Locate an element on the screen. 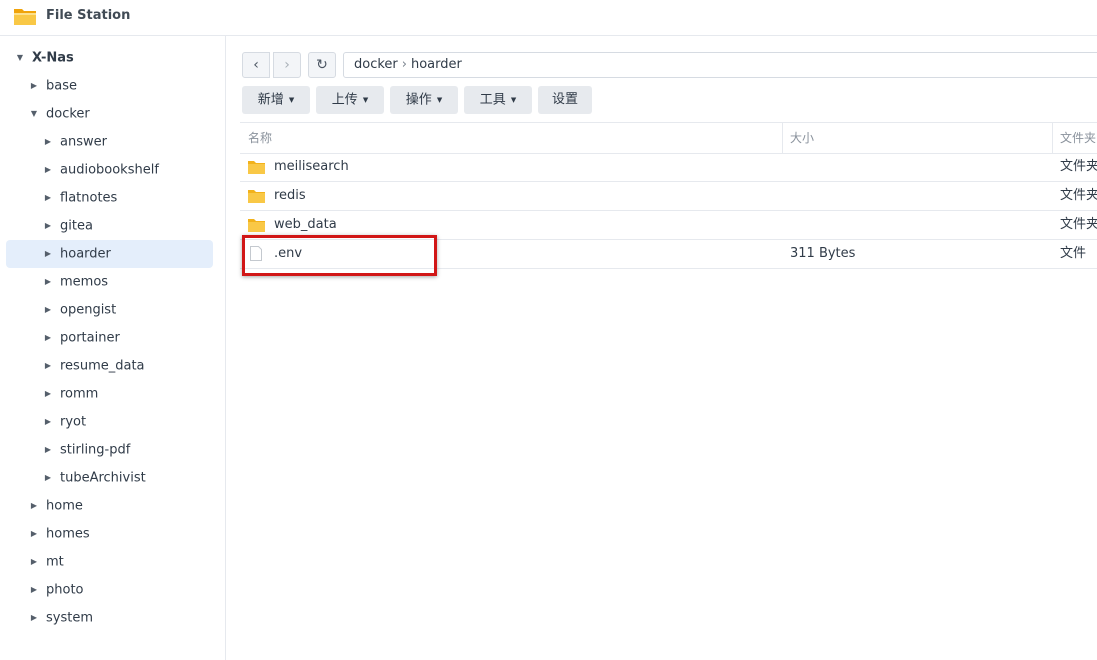 The width and height of the screenshot is (1097, 660). table-row: meilisearch 文件夹 is located at coordinates (668, 167).